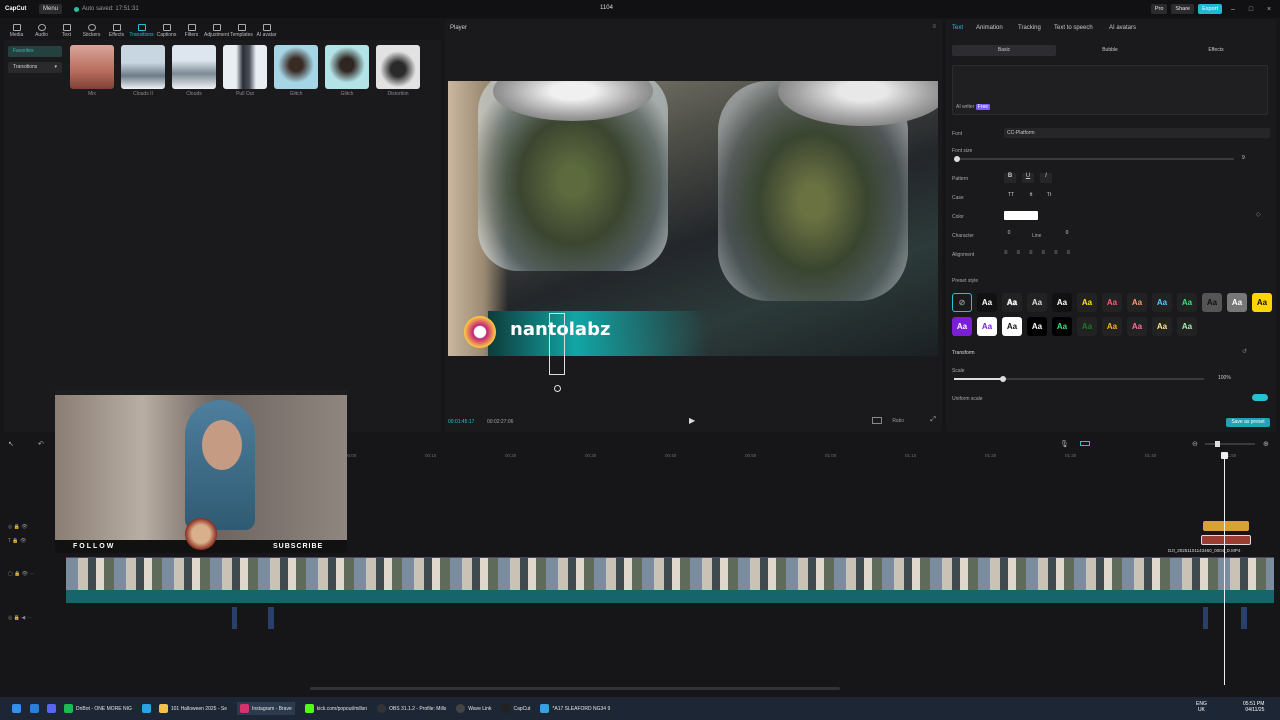 This screenshot has width=1280, height=720. Describe the element at coordinates (1187, 326) in the screenshot. I see `preset-style-22: Aa` at that location.